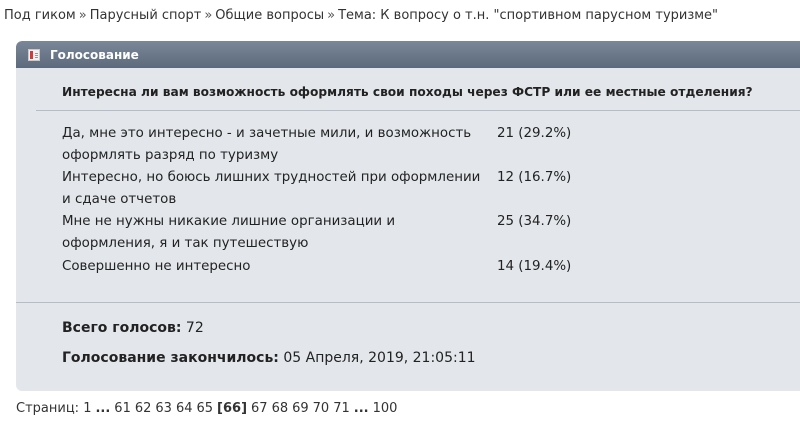 Image resolution: width=800 pixels, height=423 pixels. What do you see at coordinates (143, 408) in the screenshot?
I see `page-link: 62` at bounding box center [143, 408].